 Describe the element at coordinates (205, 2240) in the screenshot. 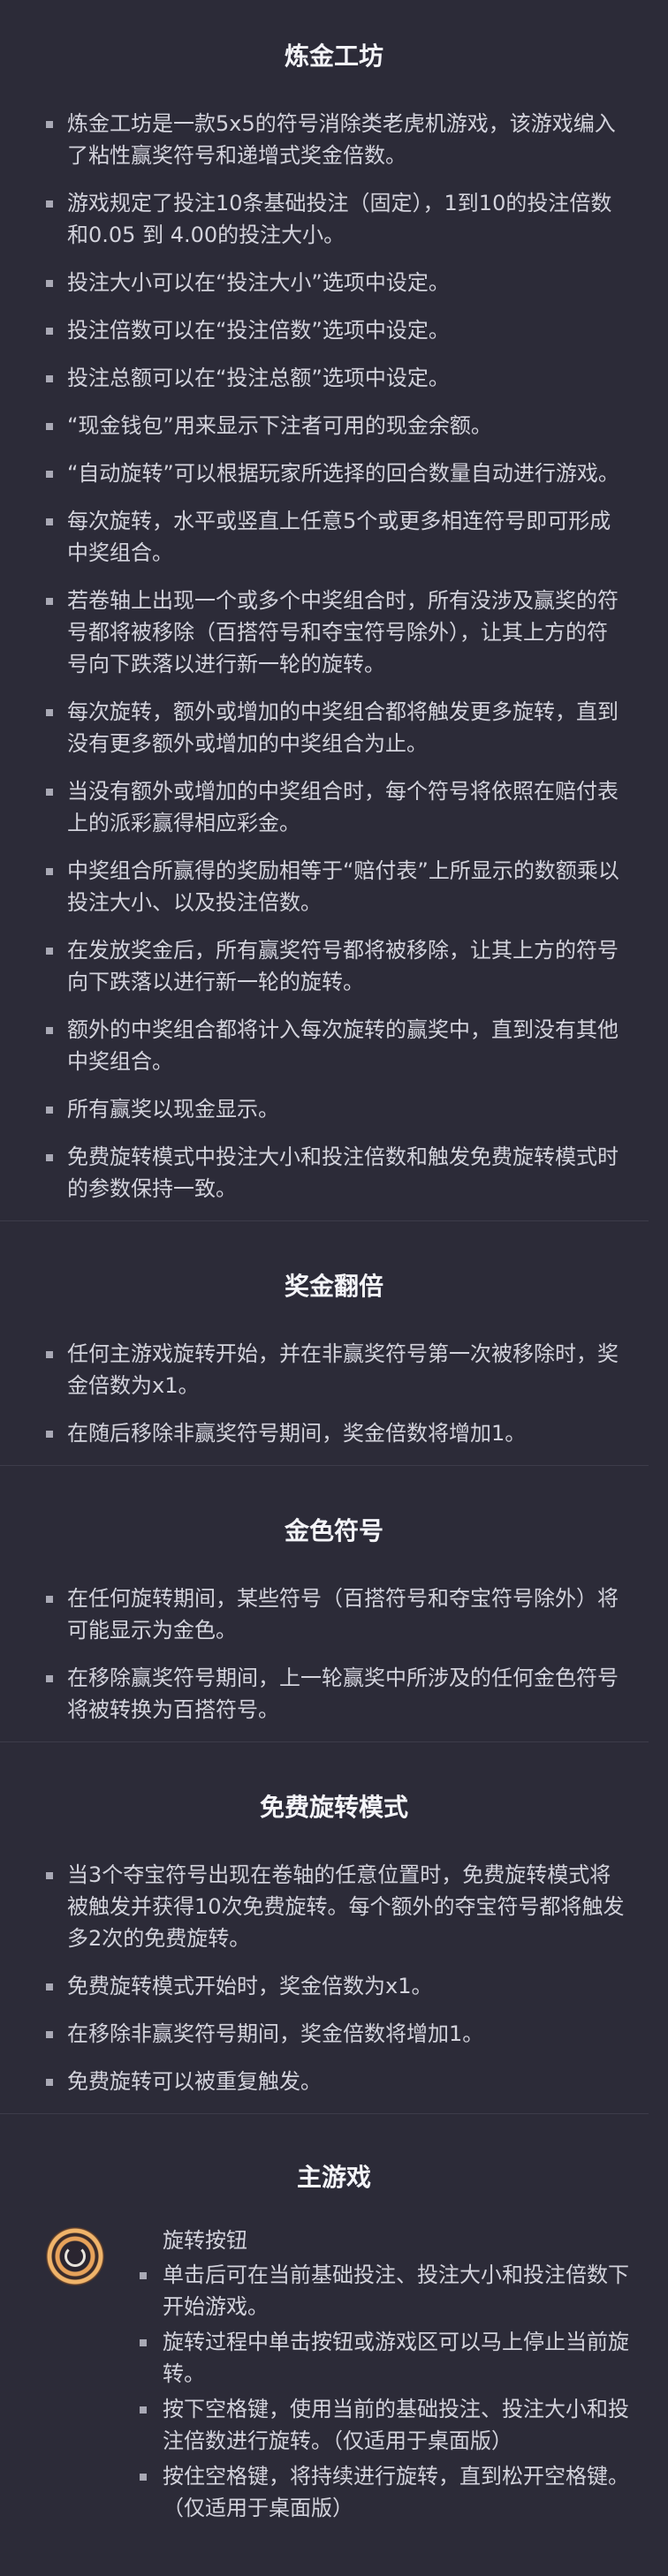

I see `spin-button-heading: 旋转按钮` at that location.